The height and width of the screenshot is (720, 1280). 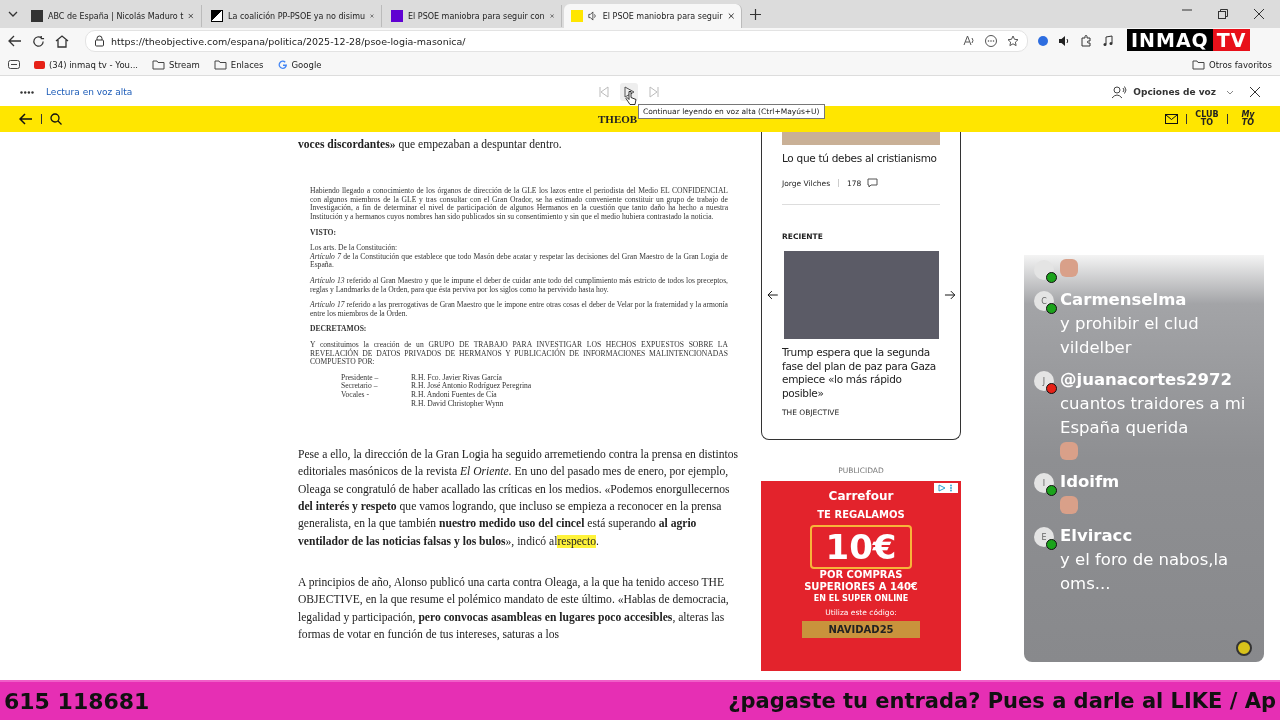 I want to click on browser-tab: La coalición PP-PSOE ya no disimu, so click(x=293, y=16).